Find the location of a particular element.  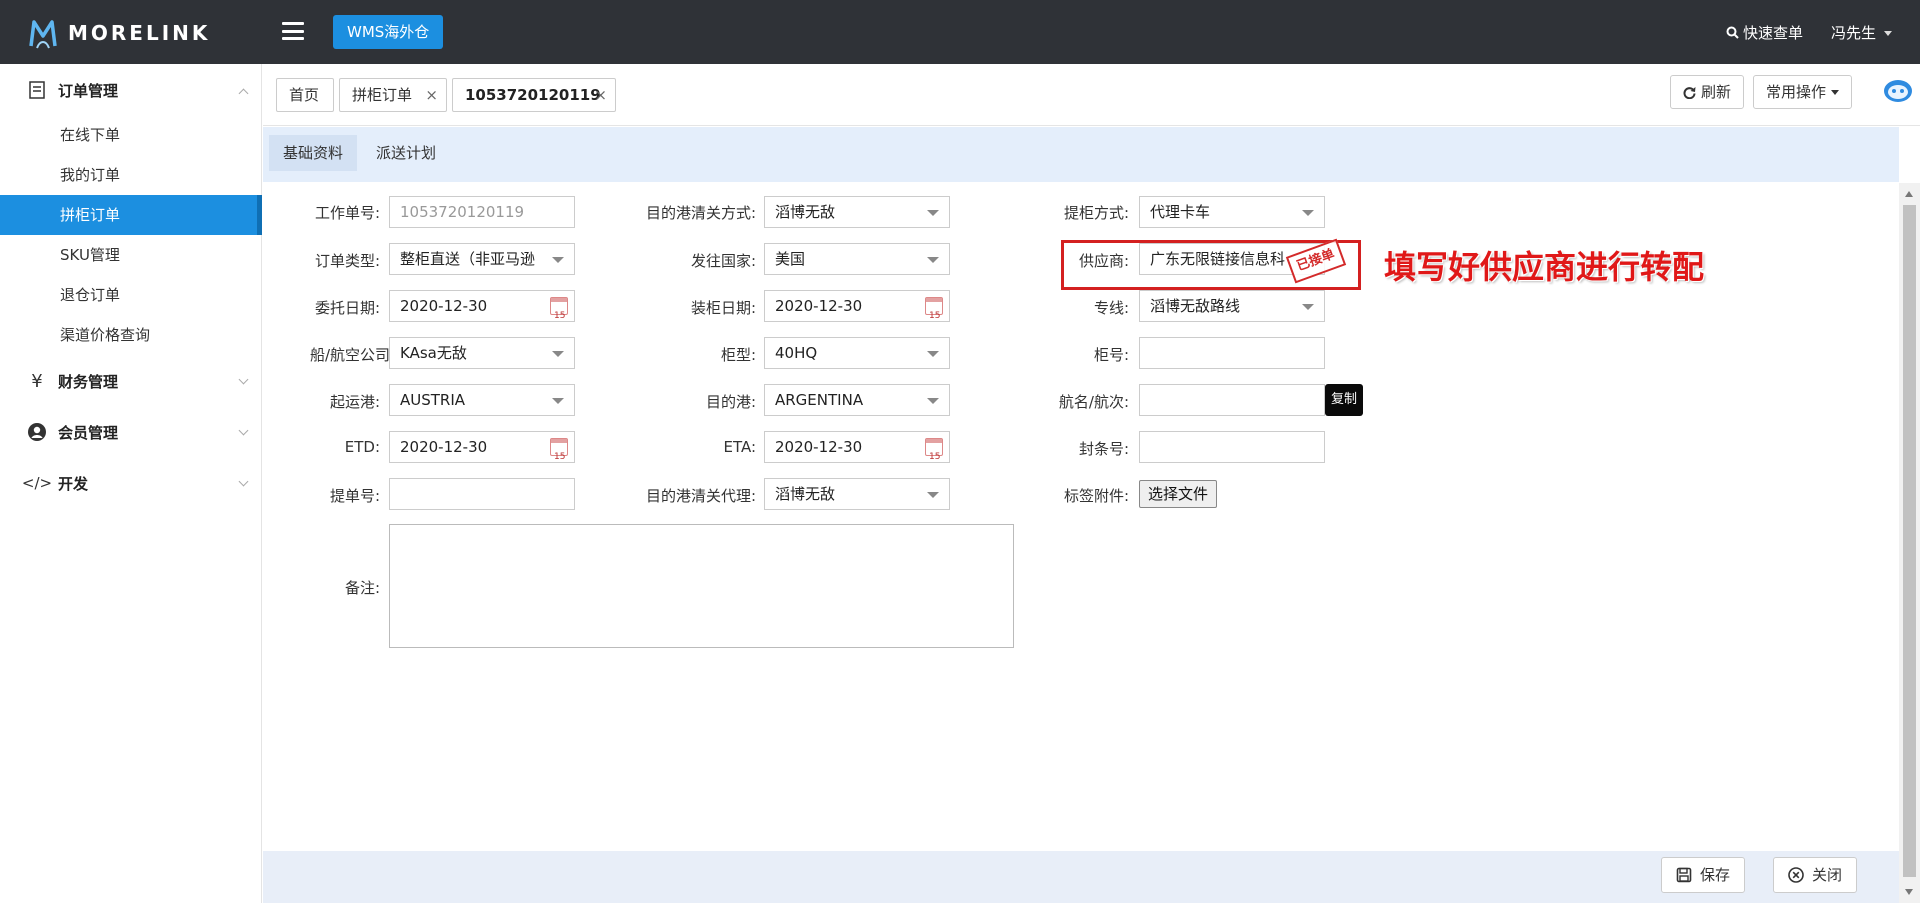

save-button: 保存 is located at coordinates (1703, 875).